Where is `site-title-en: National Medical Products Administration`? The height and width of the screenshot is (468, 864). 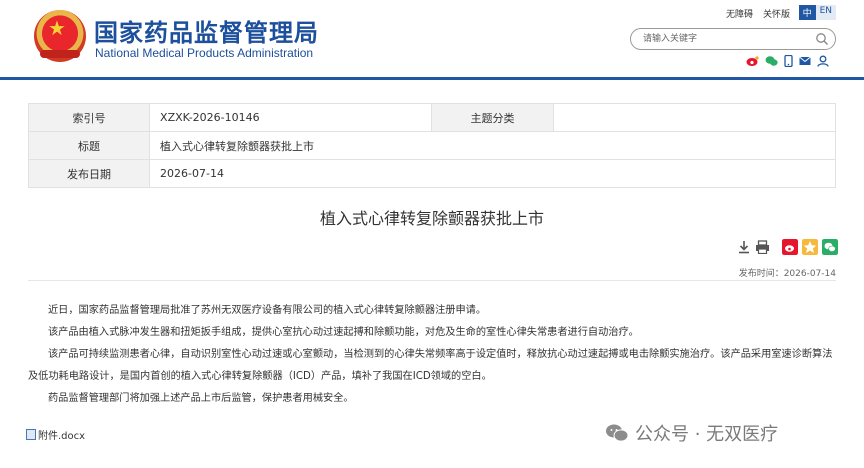 site-title-en: National Medical Products Administration is located at coordinates (204, 53).